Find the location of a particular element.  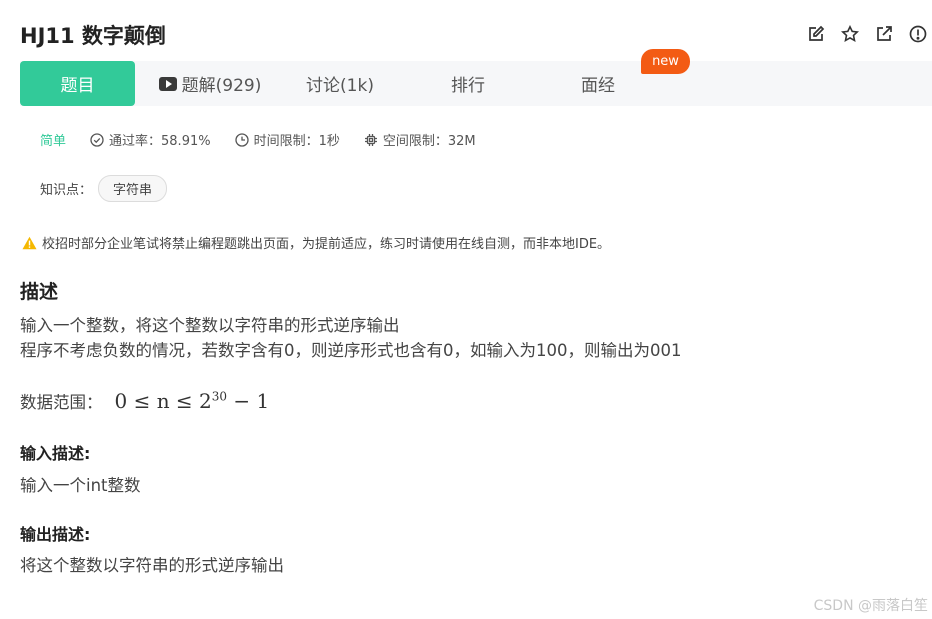

tab-problem: 题目 is located at coordinates (77, 83).